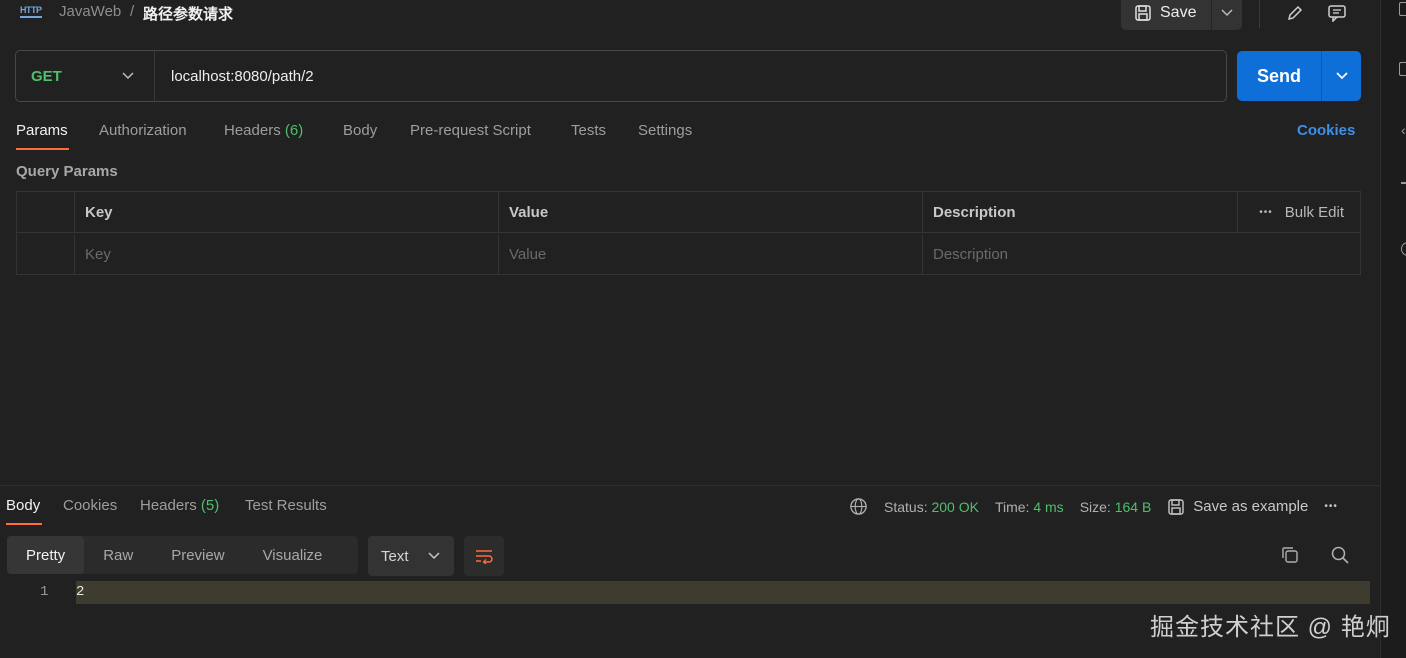 The image size is (1406, 658). I want to click on tab-body: Body, so click(360, 130).